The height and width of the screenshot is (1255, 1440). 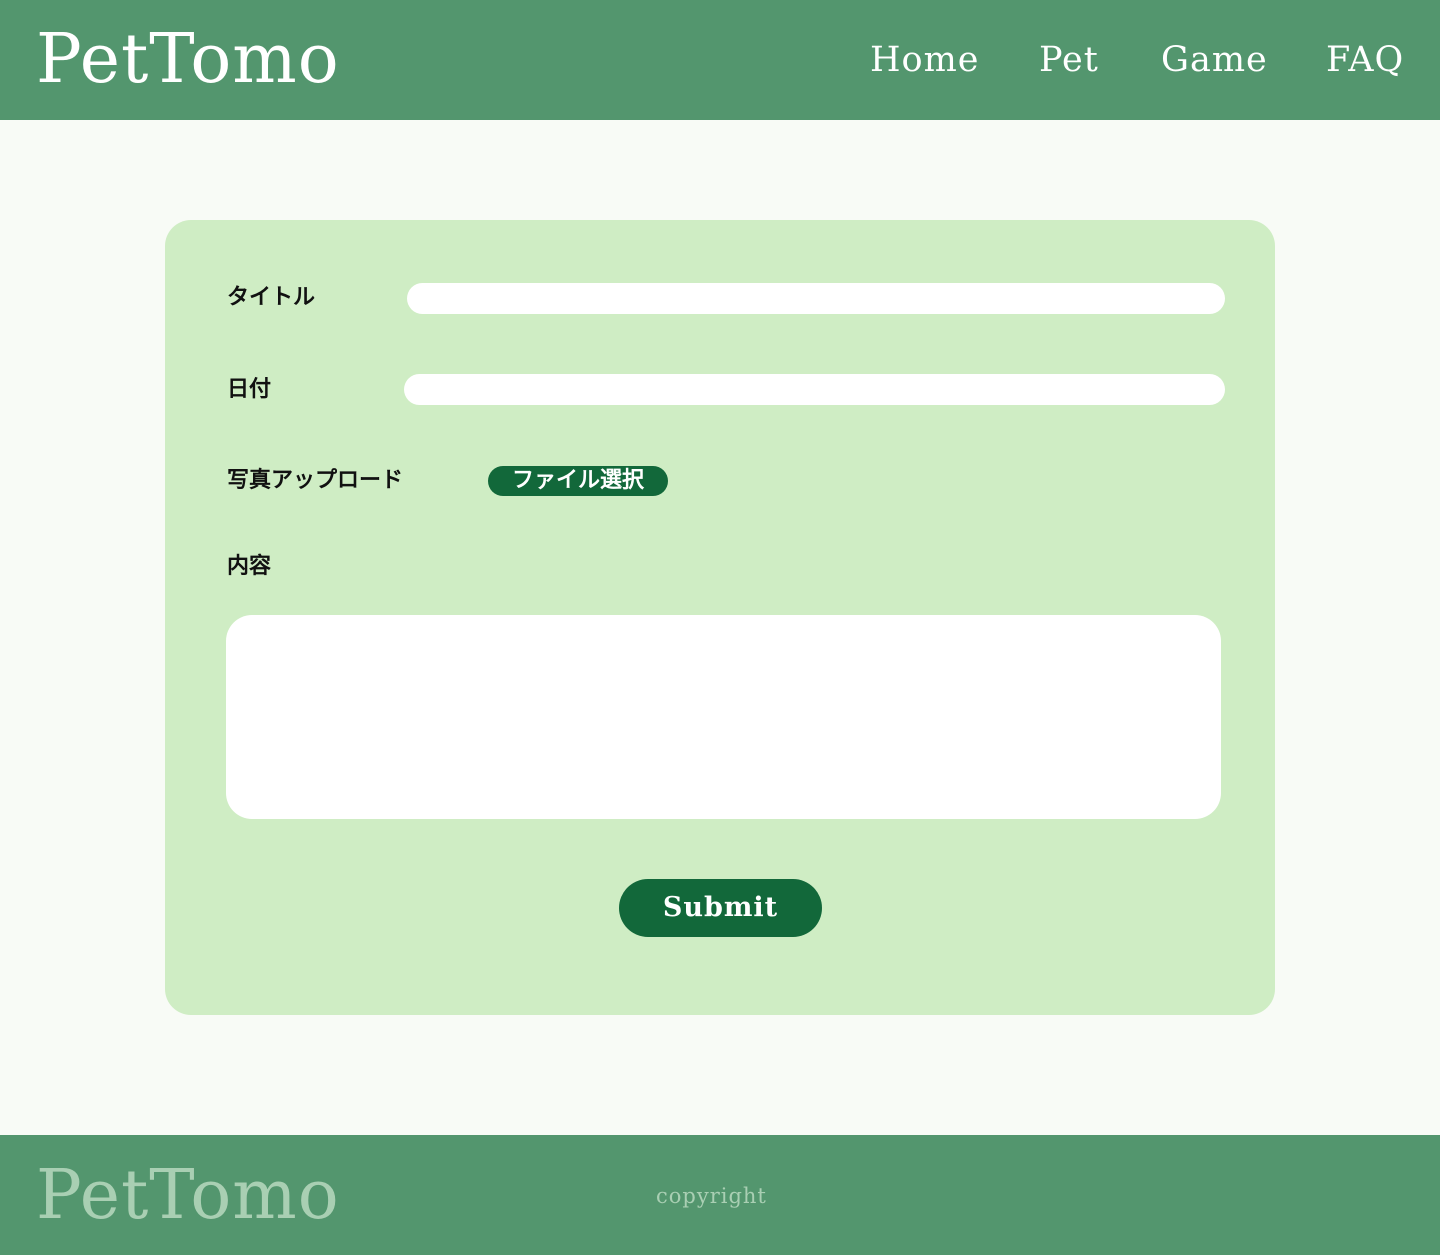 What do you see at coordinates (925, 60) in the screenshot?
I see `nav-link-home: Home` at bounding box center [925, 60].